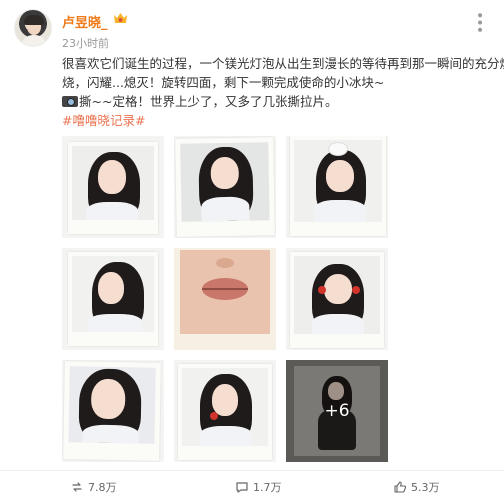  I want to click on avatar, so click(33, 28).